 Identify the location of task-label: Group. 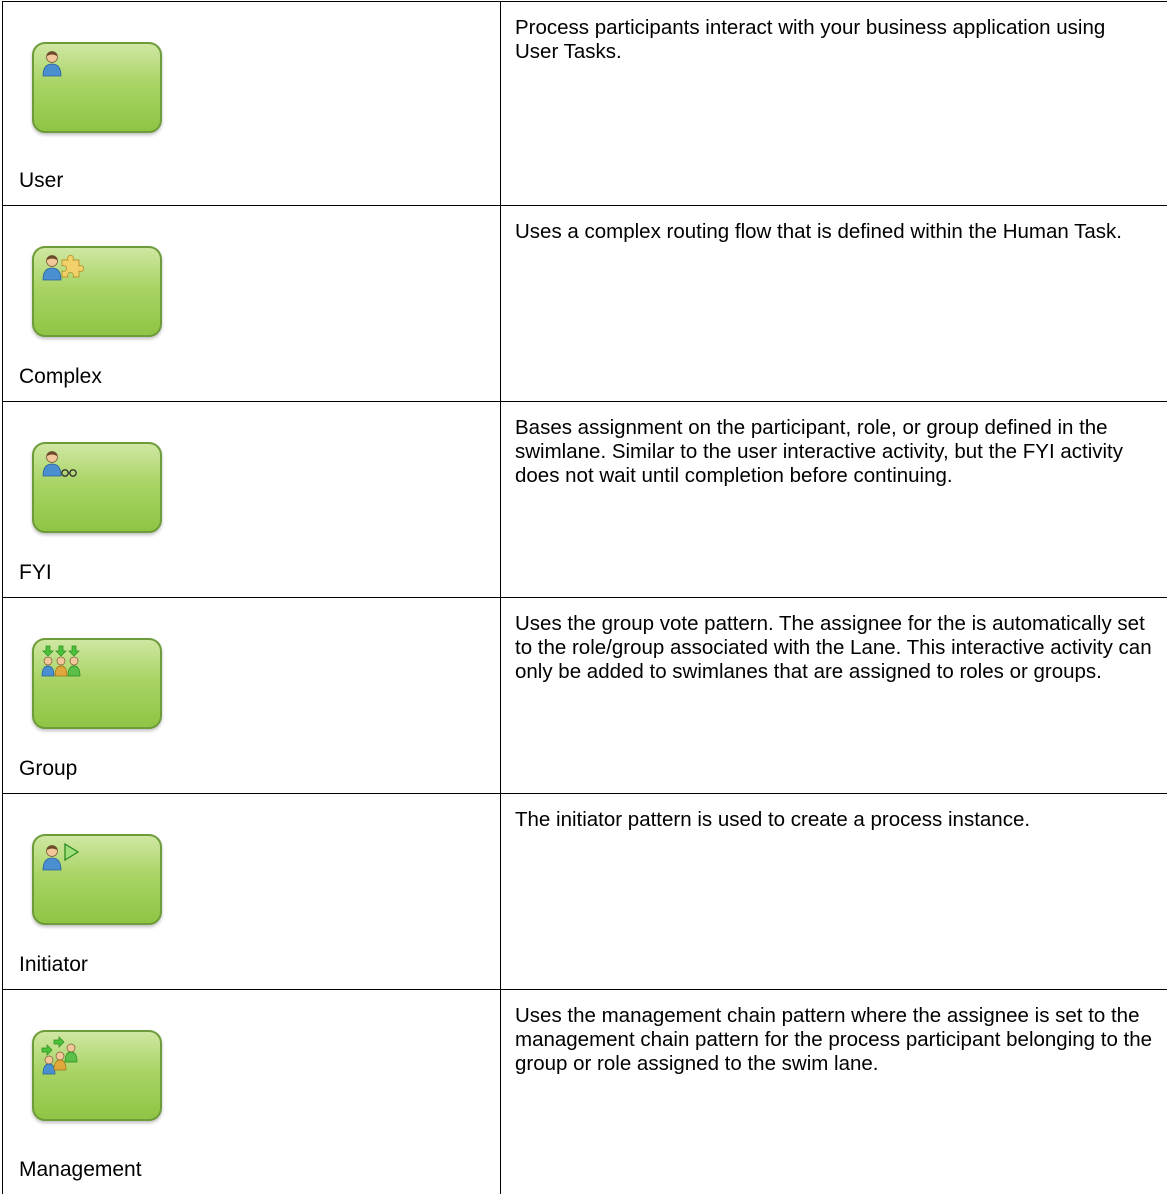
(48, 769).